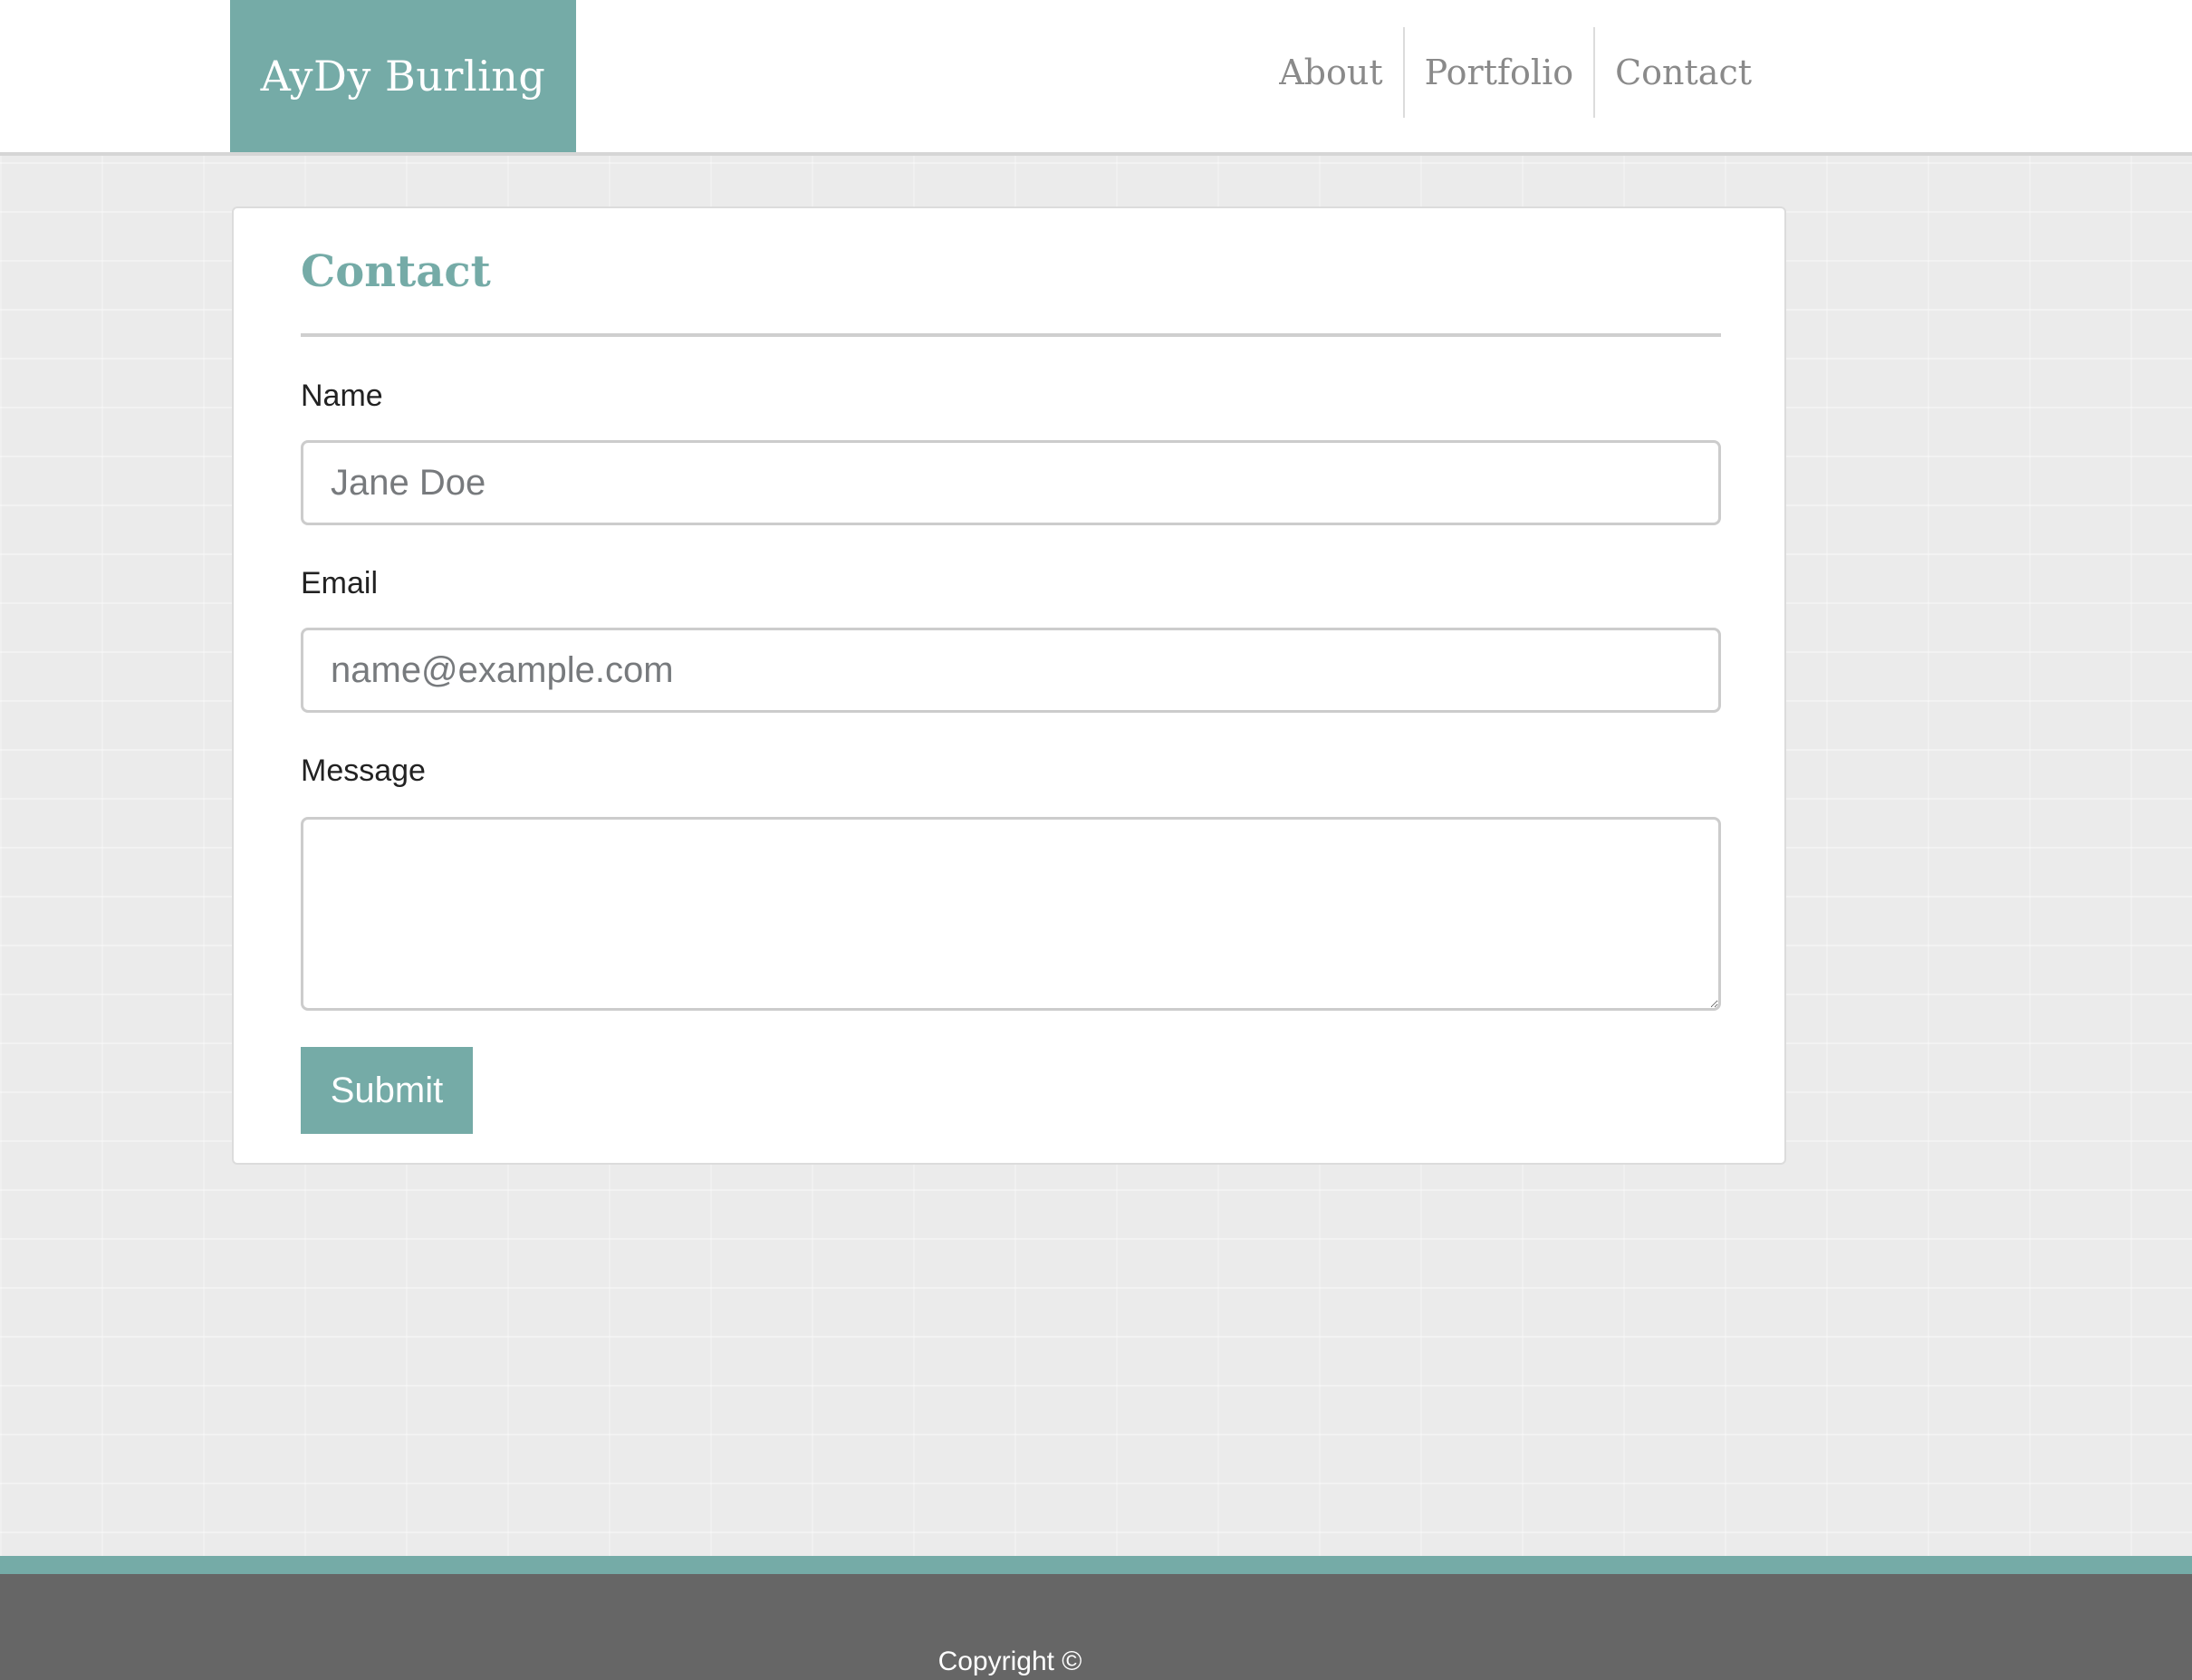 This screenshot has height=1680, width=2192. Describe the element at coordinates (363, 771) in the screenshot. I see `message-label: Message` at that location.